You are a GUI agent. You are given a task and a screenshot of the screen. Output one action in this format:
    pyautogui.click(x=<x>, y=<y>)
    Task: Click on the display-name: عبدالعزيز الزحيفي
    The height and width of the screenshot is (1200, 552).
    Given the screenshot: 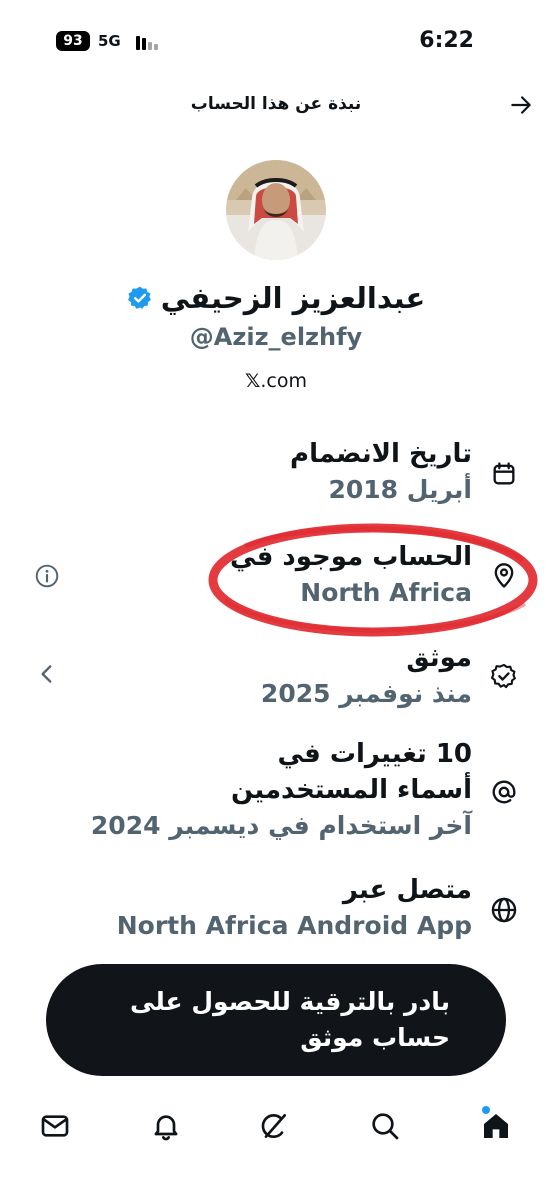 What is the action you would take?
    pyautogui.click(x=293, y=298)
    